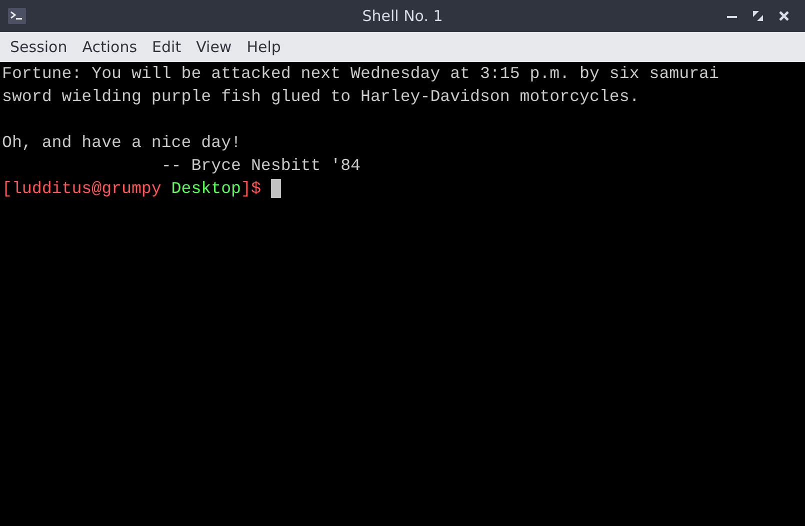  I want to click on prompt-text: ]$, so click(251, 189).